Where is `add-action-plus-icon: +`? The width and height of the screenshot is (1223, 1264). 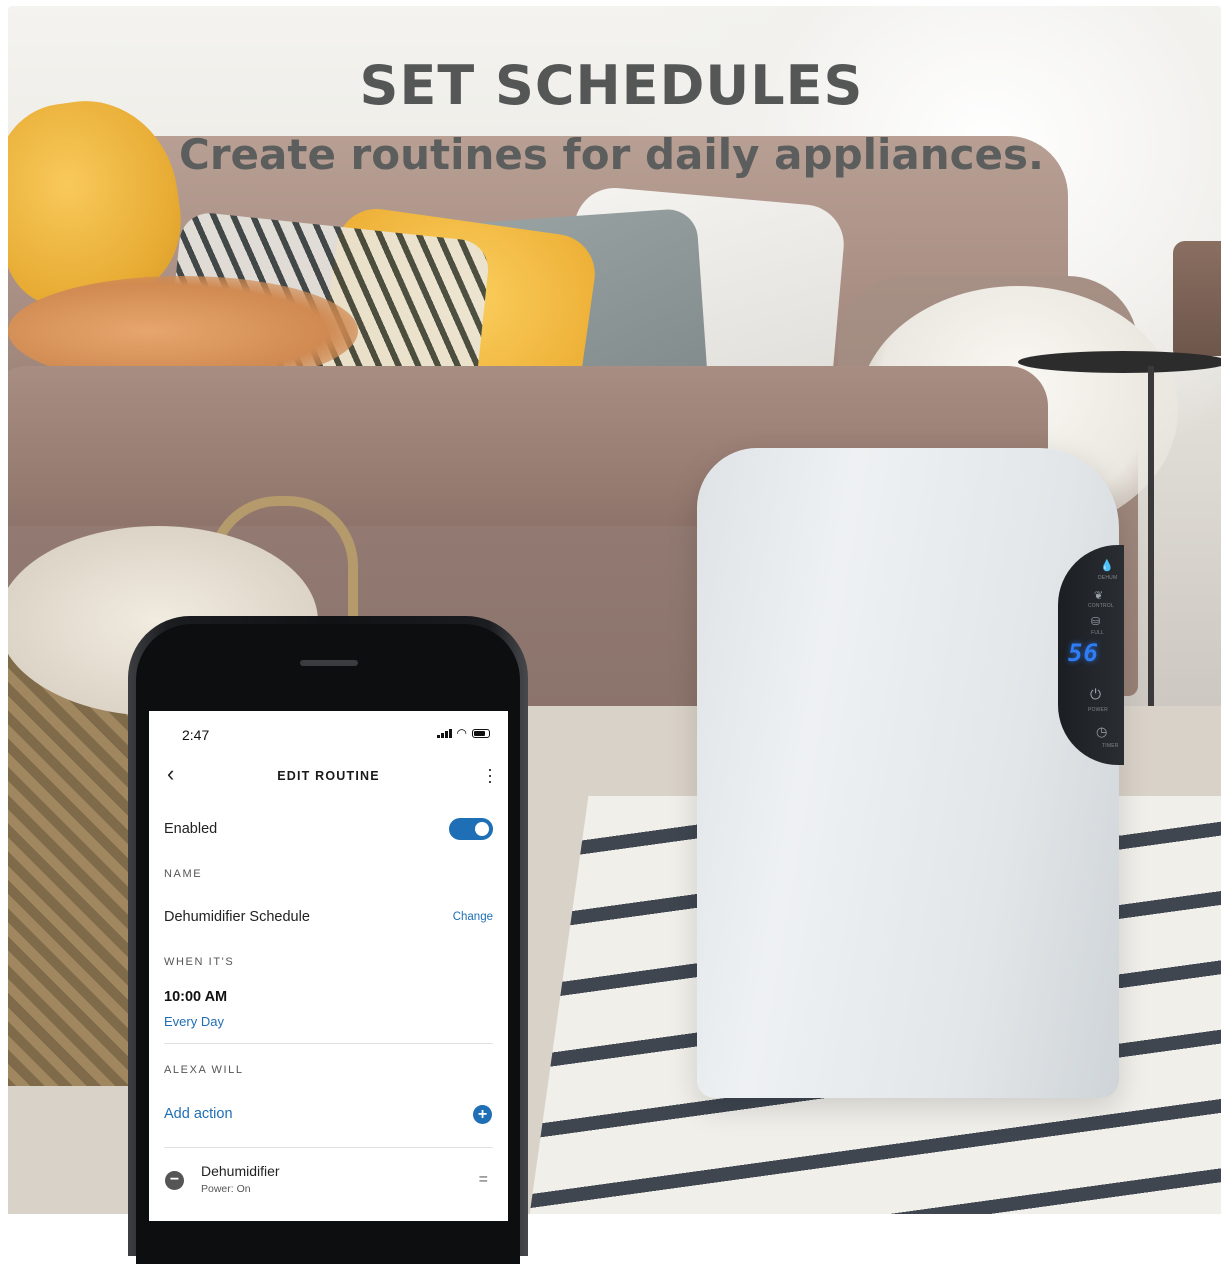
add-action-plus-icon: + is located at coordinates (482, 1114).